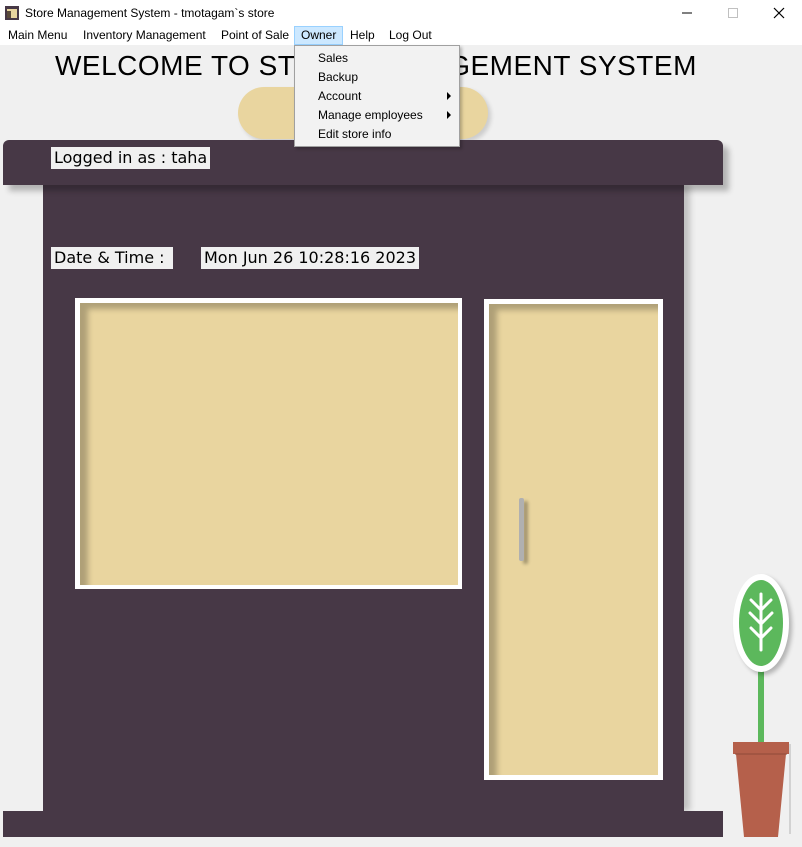  What do you see at coordinates (112, 258) in the screenshot?
I see `datetime-label: Date & Time :` at bounding box center [112, 258].